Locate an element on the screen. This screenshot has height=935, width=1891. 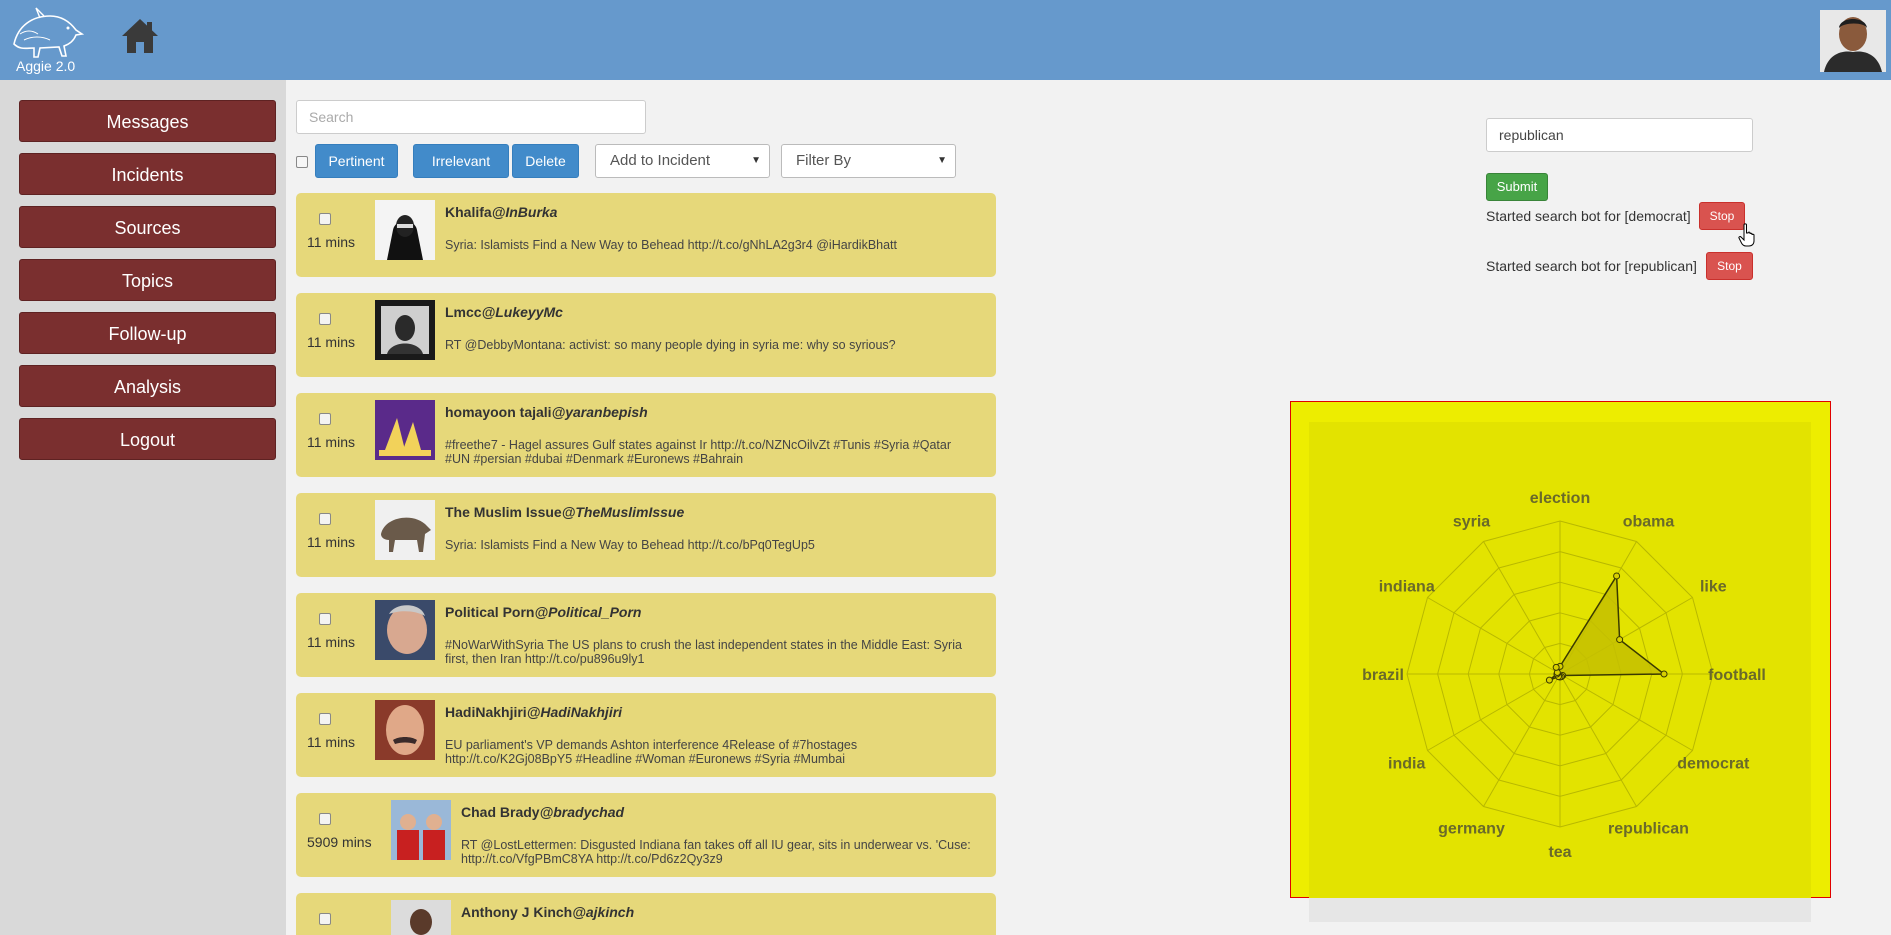
message-author: Lmcc@LukeyyMc is located at coordinates (504, 312).